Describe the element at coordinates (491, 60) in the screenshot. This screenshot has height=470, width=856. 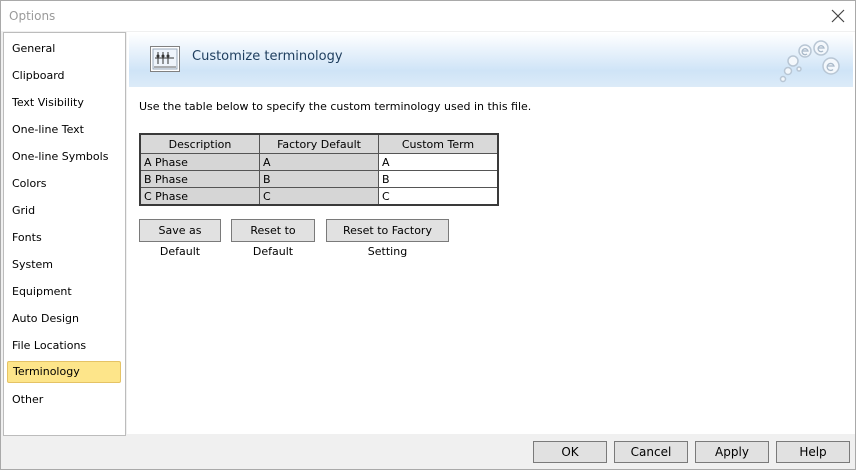
I see `panel-header: Customize terminology` at that location.